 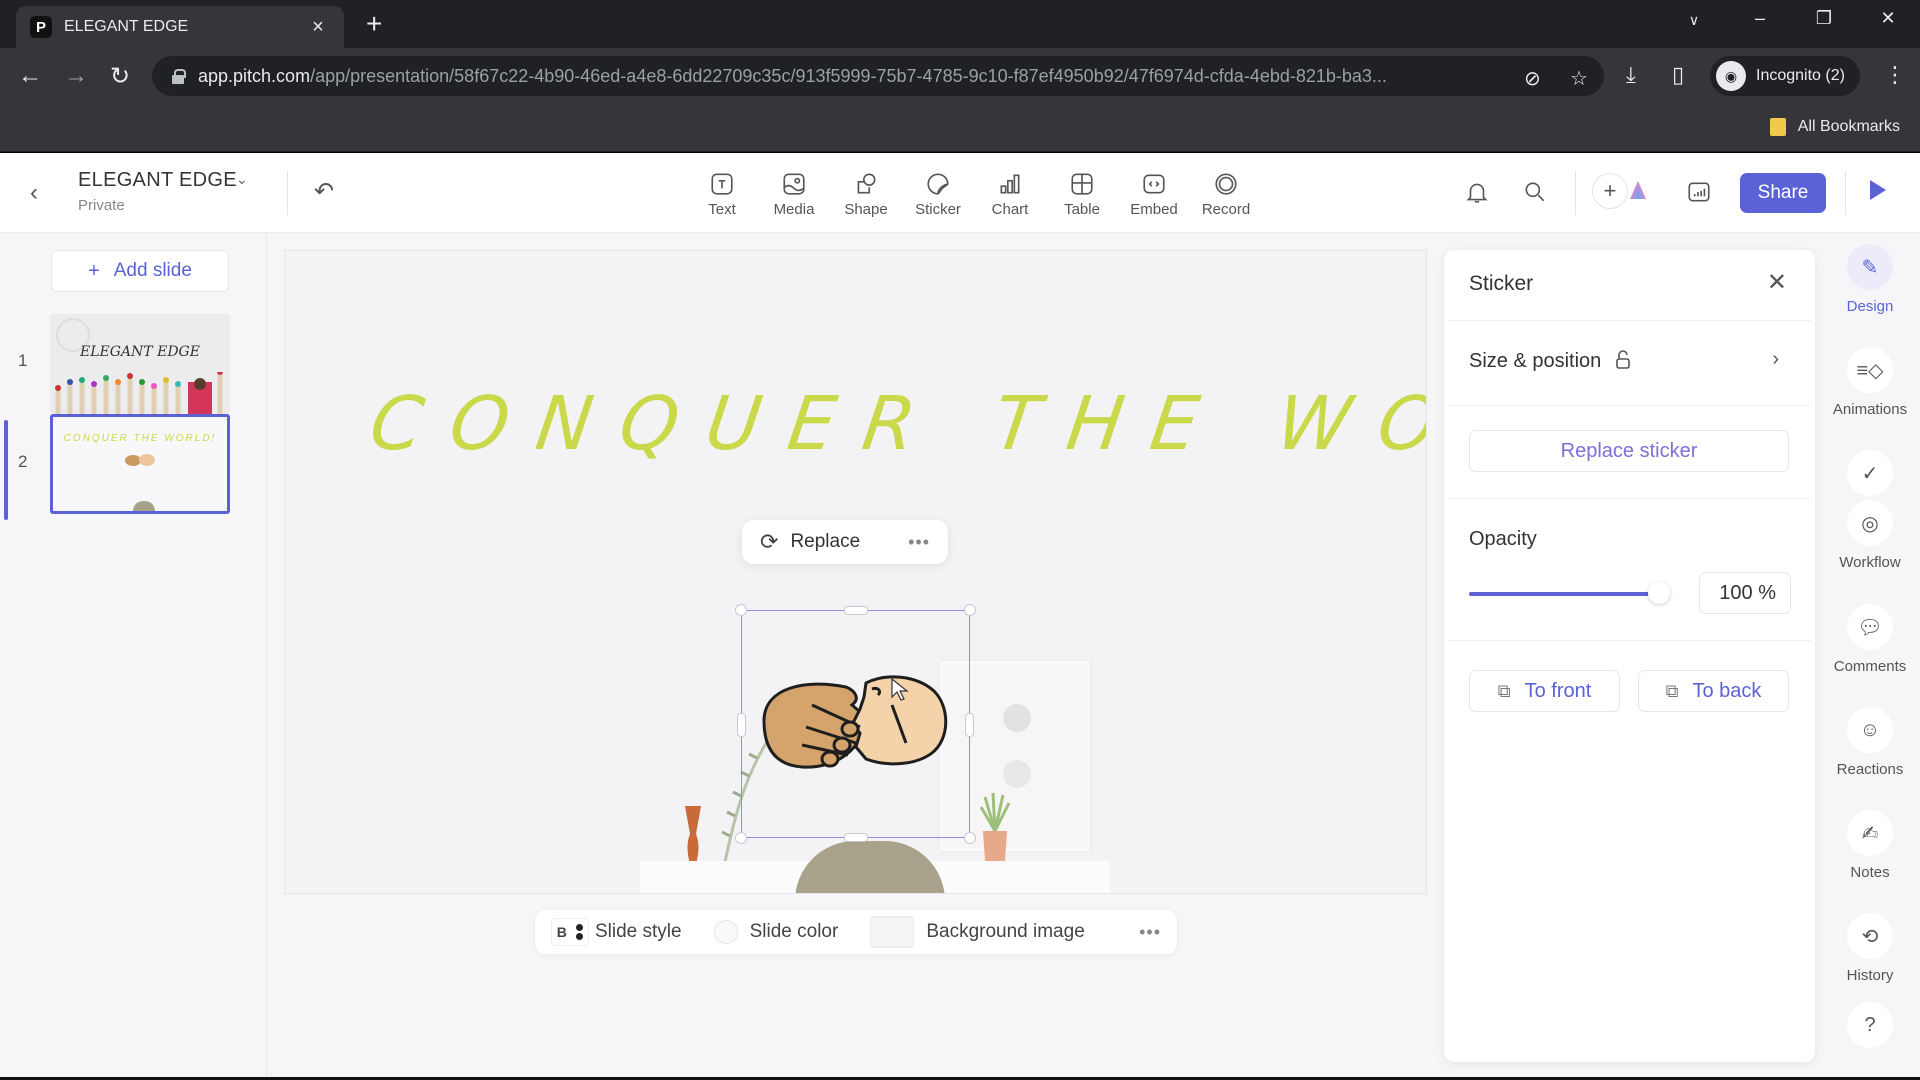 What do you see at coordinates (1532, 78) in the screenshot?
I see `tracking-protection-icon: ⊘` at bounding box center [1532, 78].